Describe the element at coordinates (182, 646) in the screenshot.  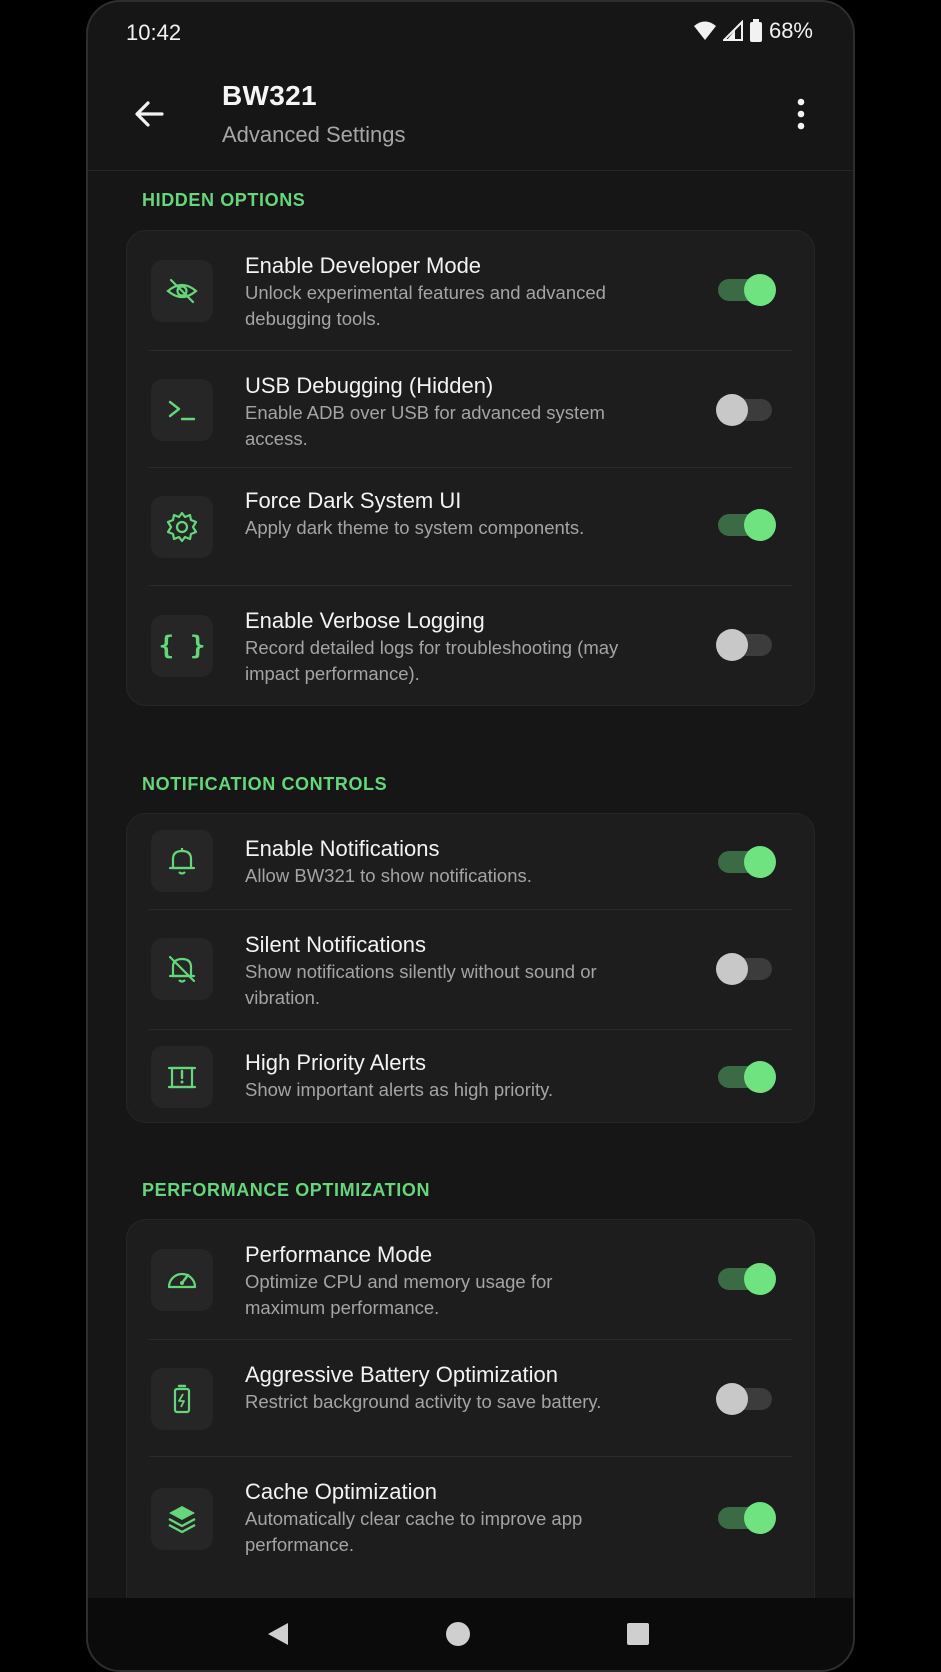
I see `braces-icon: { }` at that location.